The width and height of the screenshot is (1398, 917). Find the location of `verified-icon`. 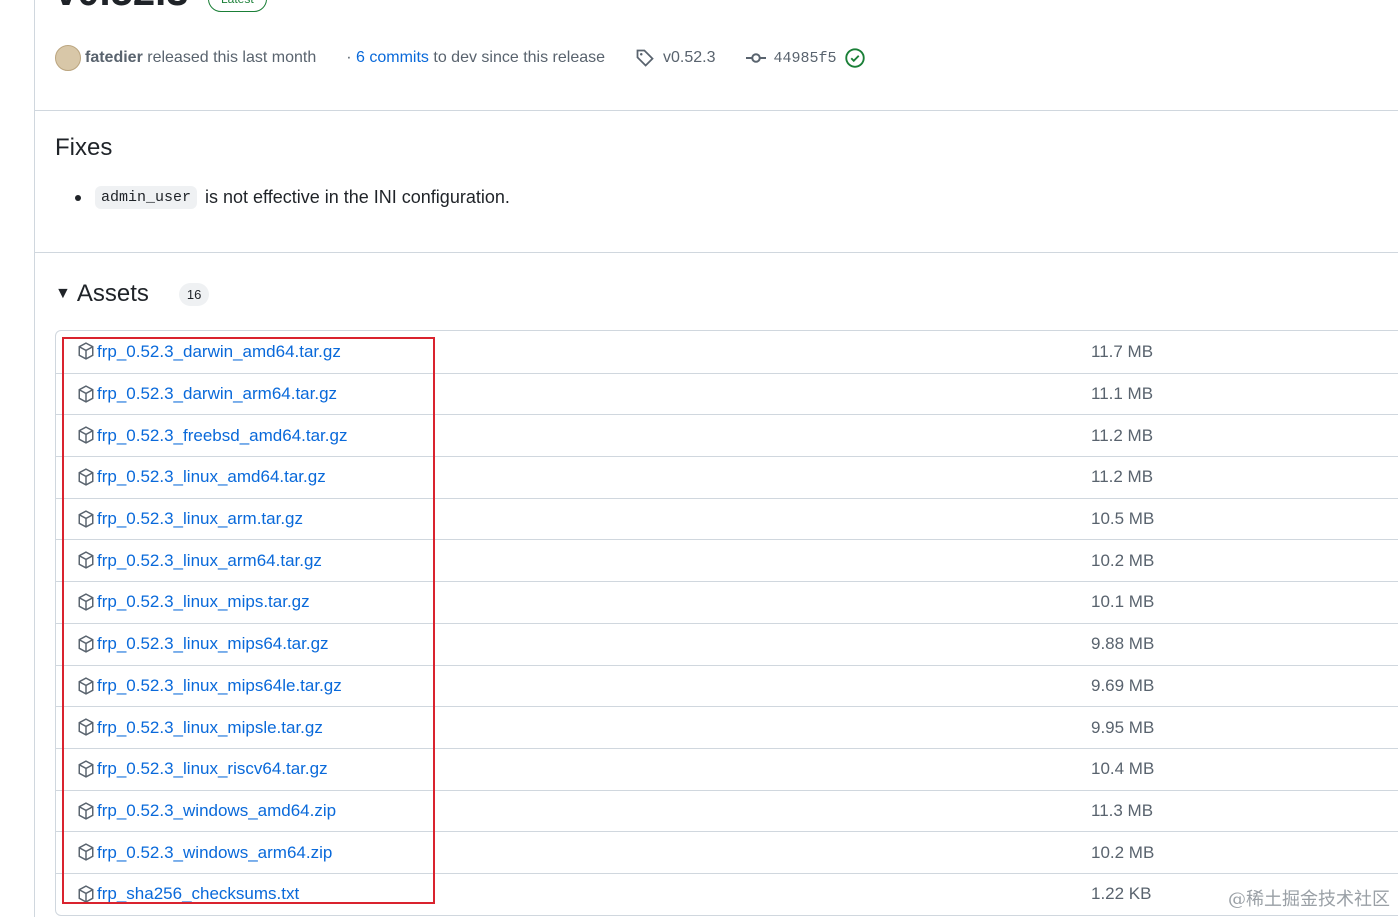

verified-icon is located at coordinates (854, 58).